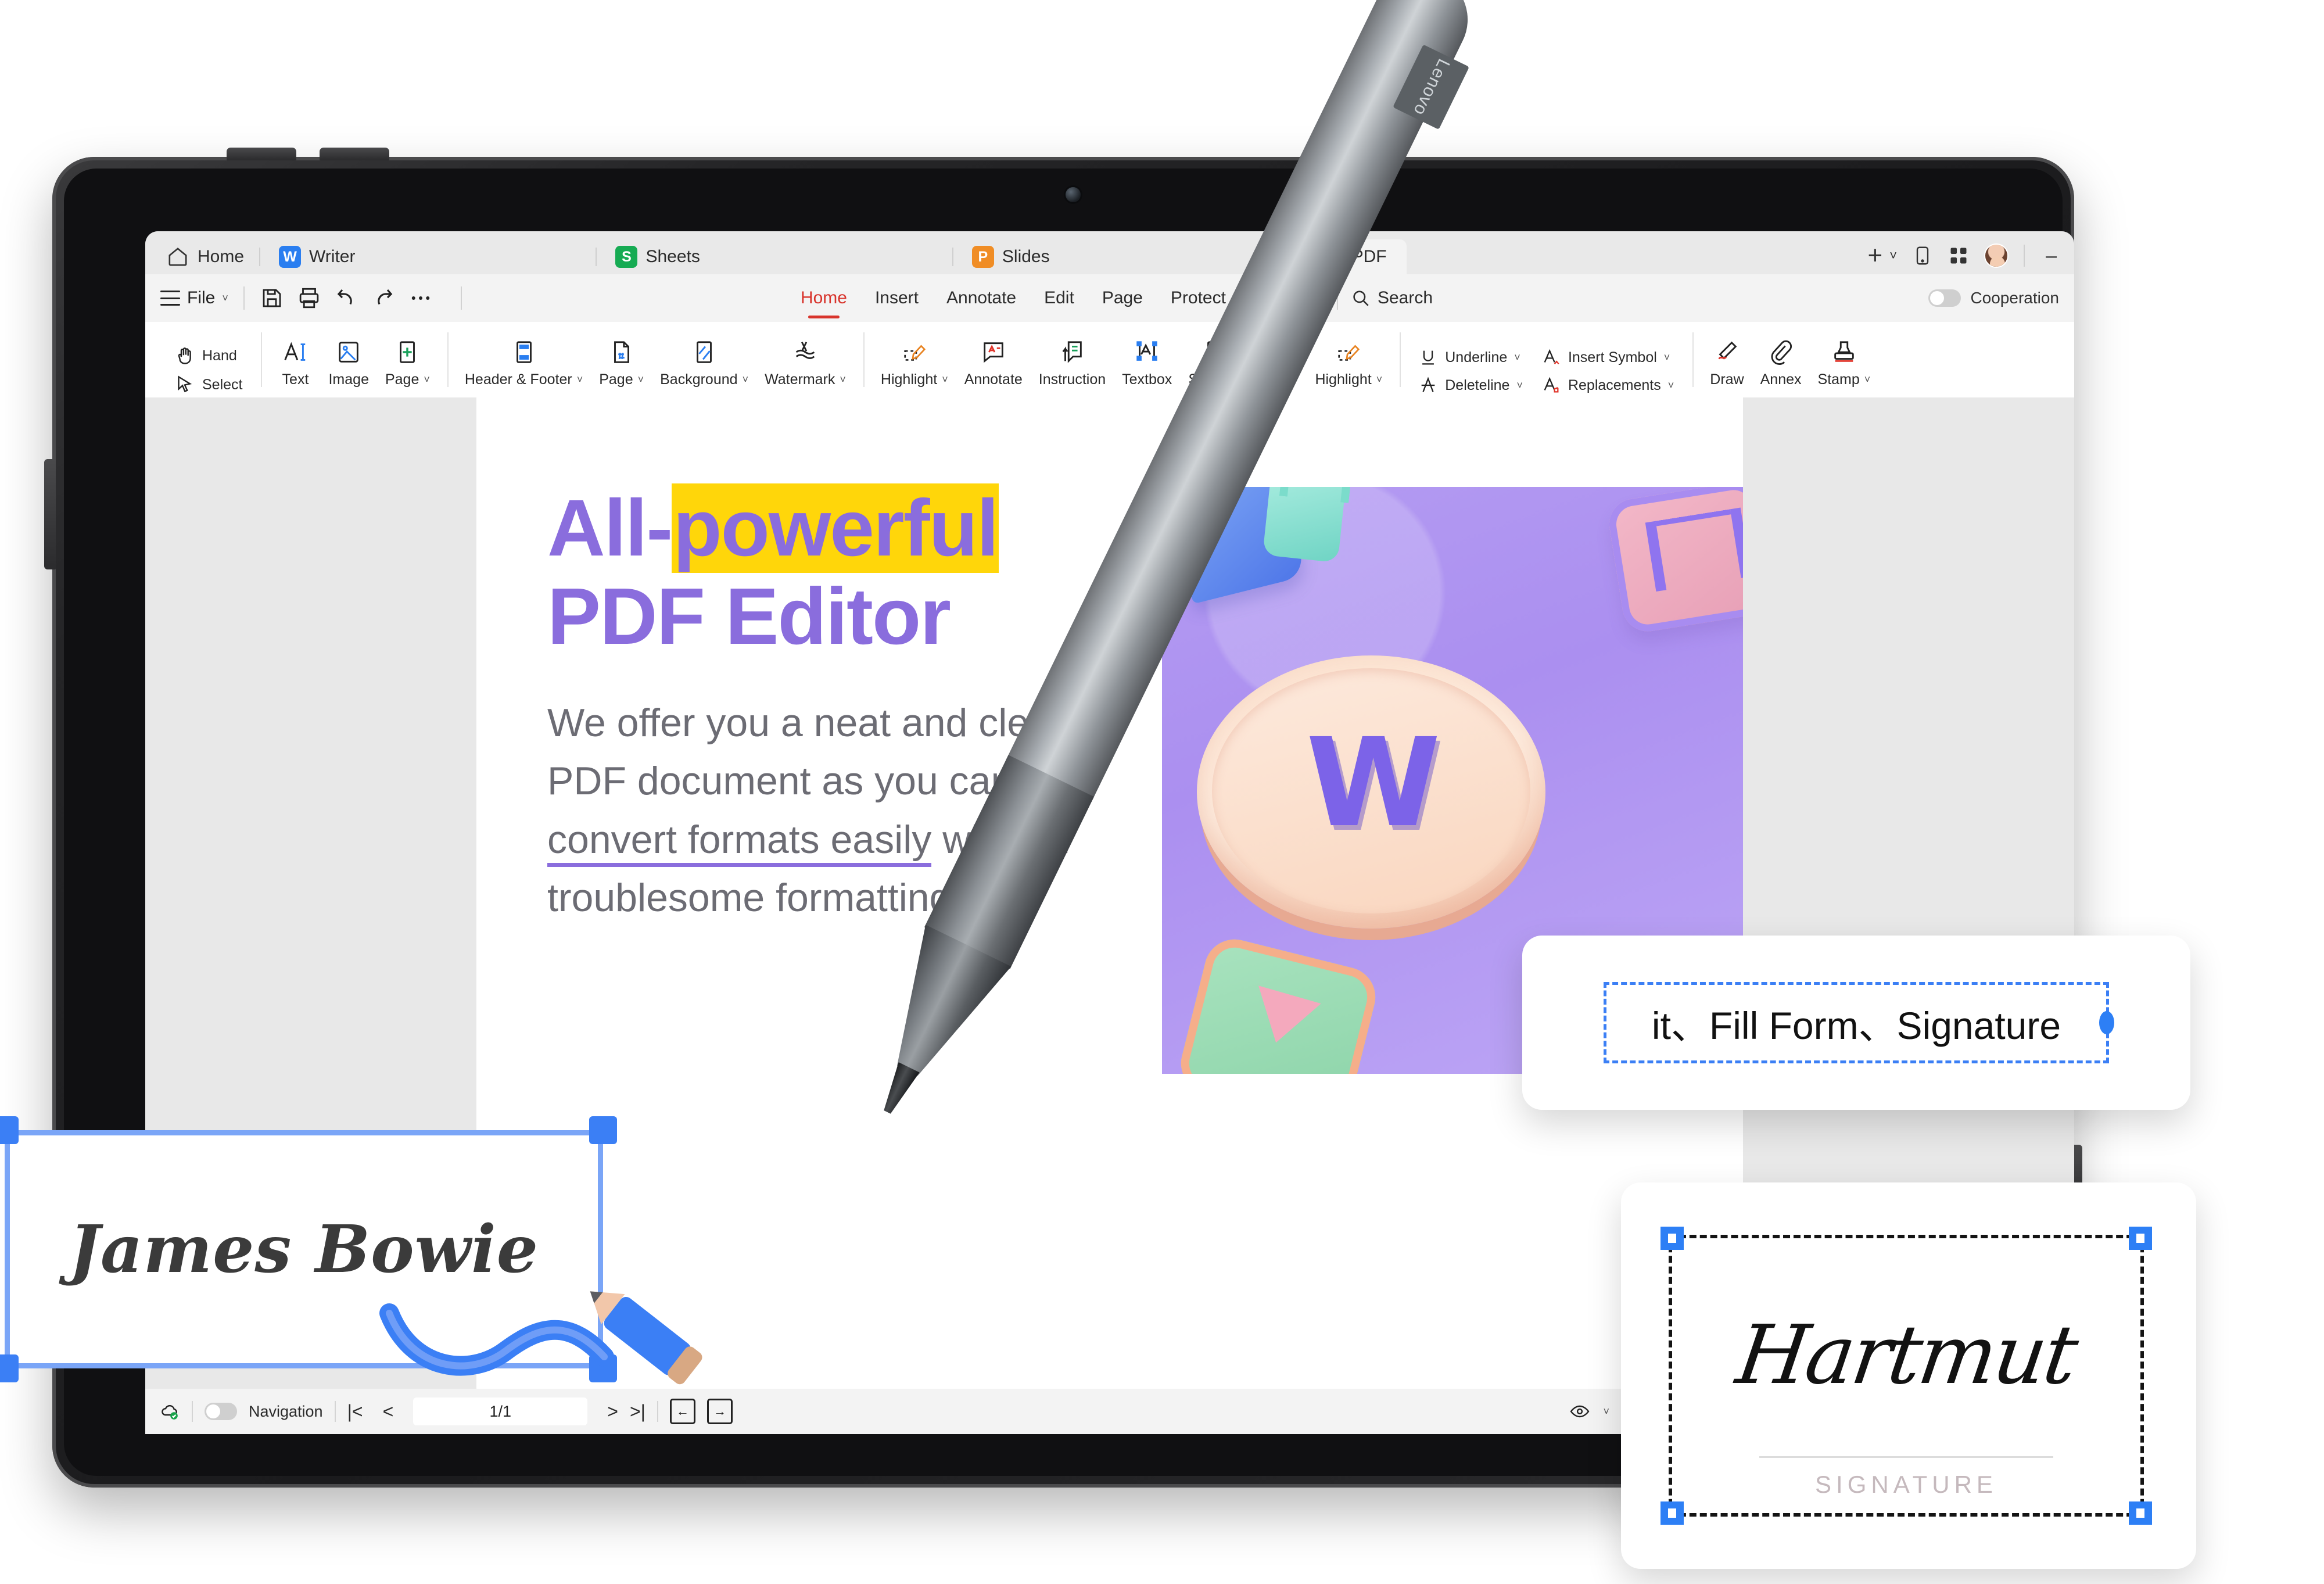 Image resolution: width=2324 pixels, height=1584 pixels. What do you see at coordinates (272, 298) in the screenshot?
I see `save-icon` at bounding box center [272, 298].